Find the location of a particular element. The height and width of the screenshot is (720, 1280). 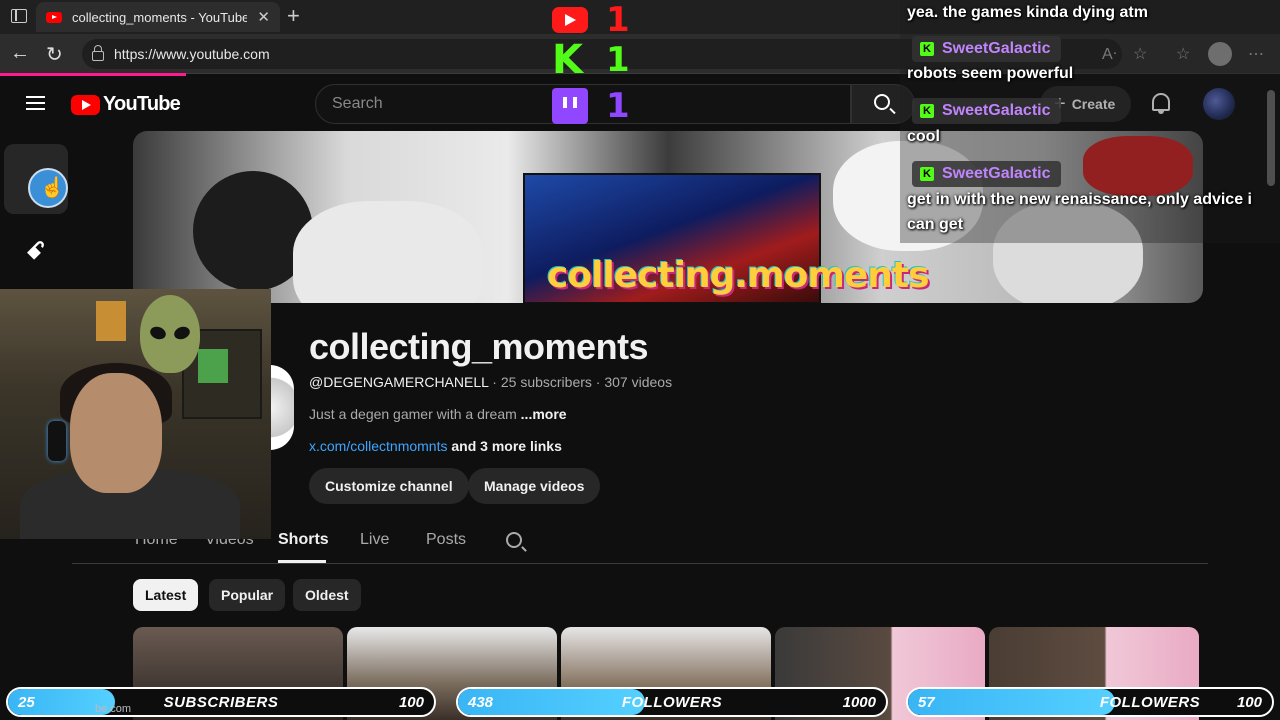

rail-item-shorts: ꗃ is located at coordinates (36, 253).